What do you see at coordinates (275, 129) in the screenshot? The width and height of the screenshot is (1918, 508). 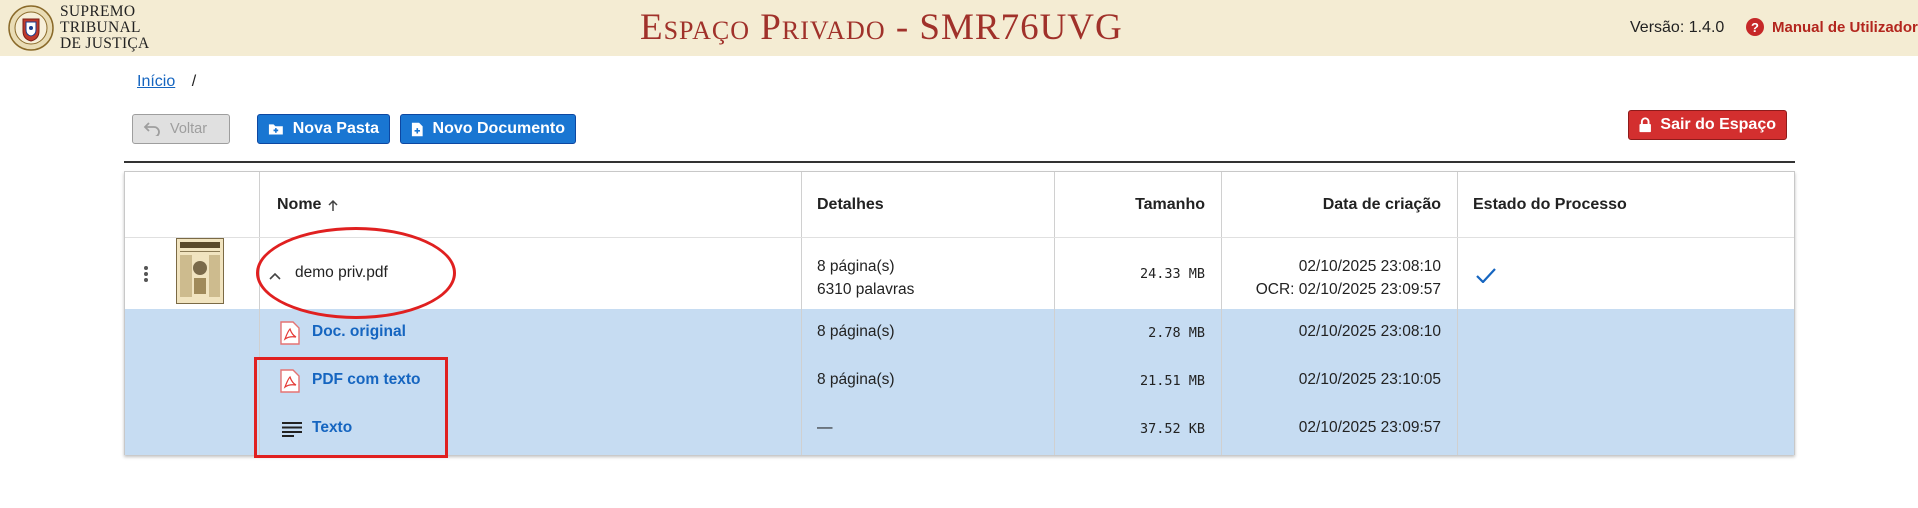 I see `folder-plus-icon` at bounding box center [275, 129].